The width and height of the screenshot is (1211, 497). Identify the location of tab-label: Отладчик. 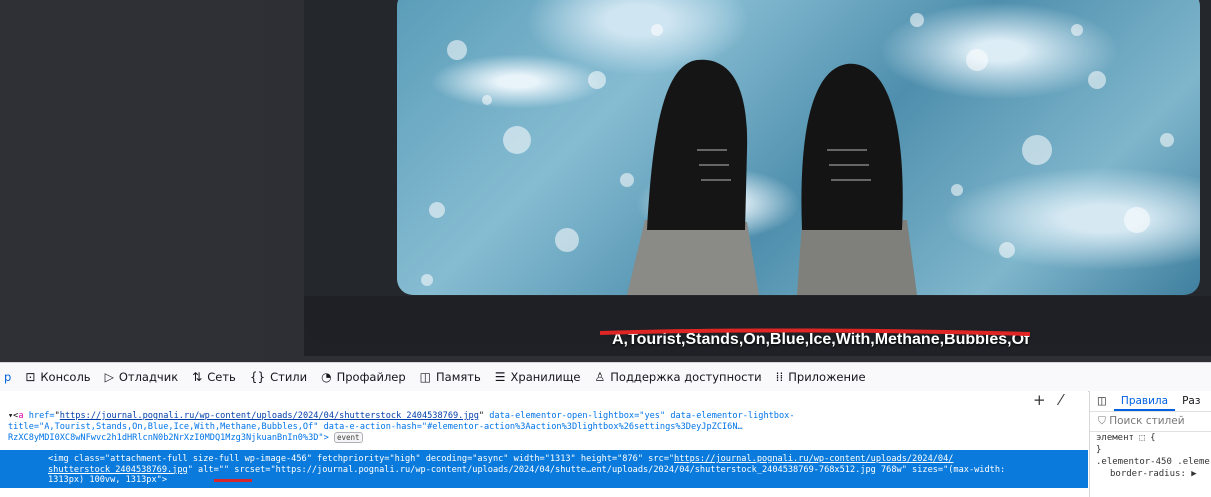
(148, 377).